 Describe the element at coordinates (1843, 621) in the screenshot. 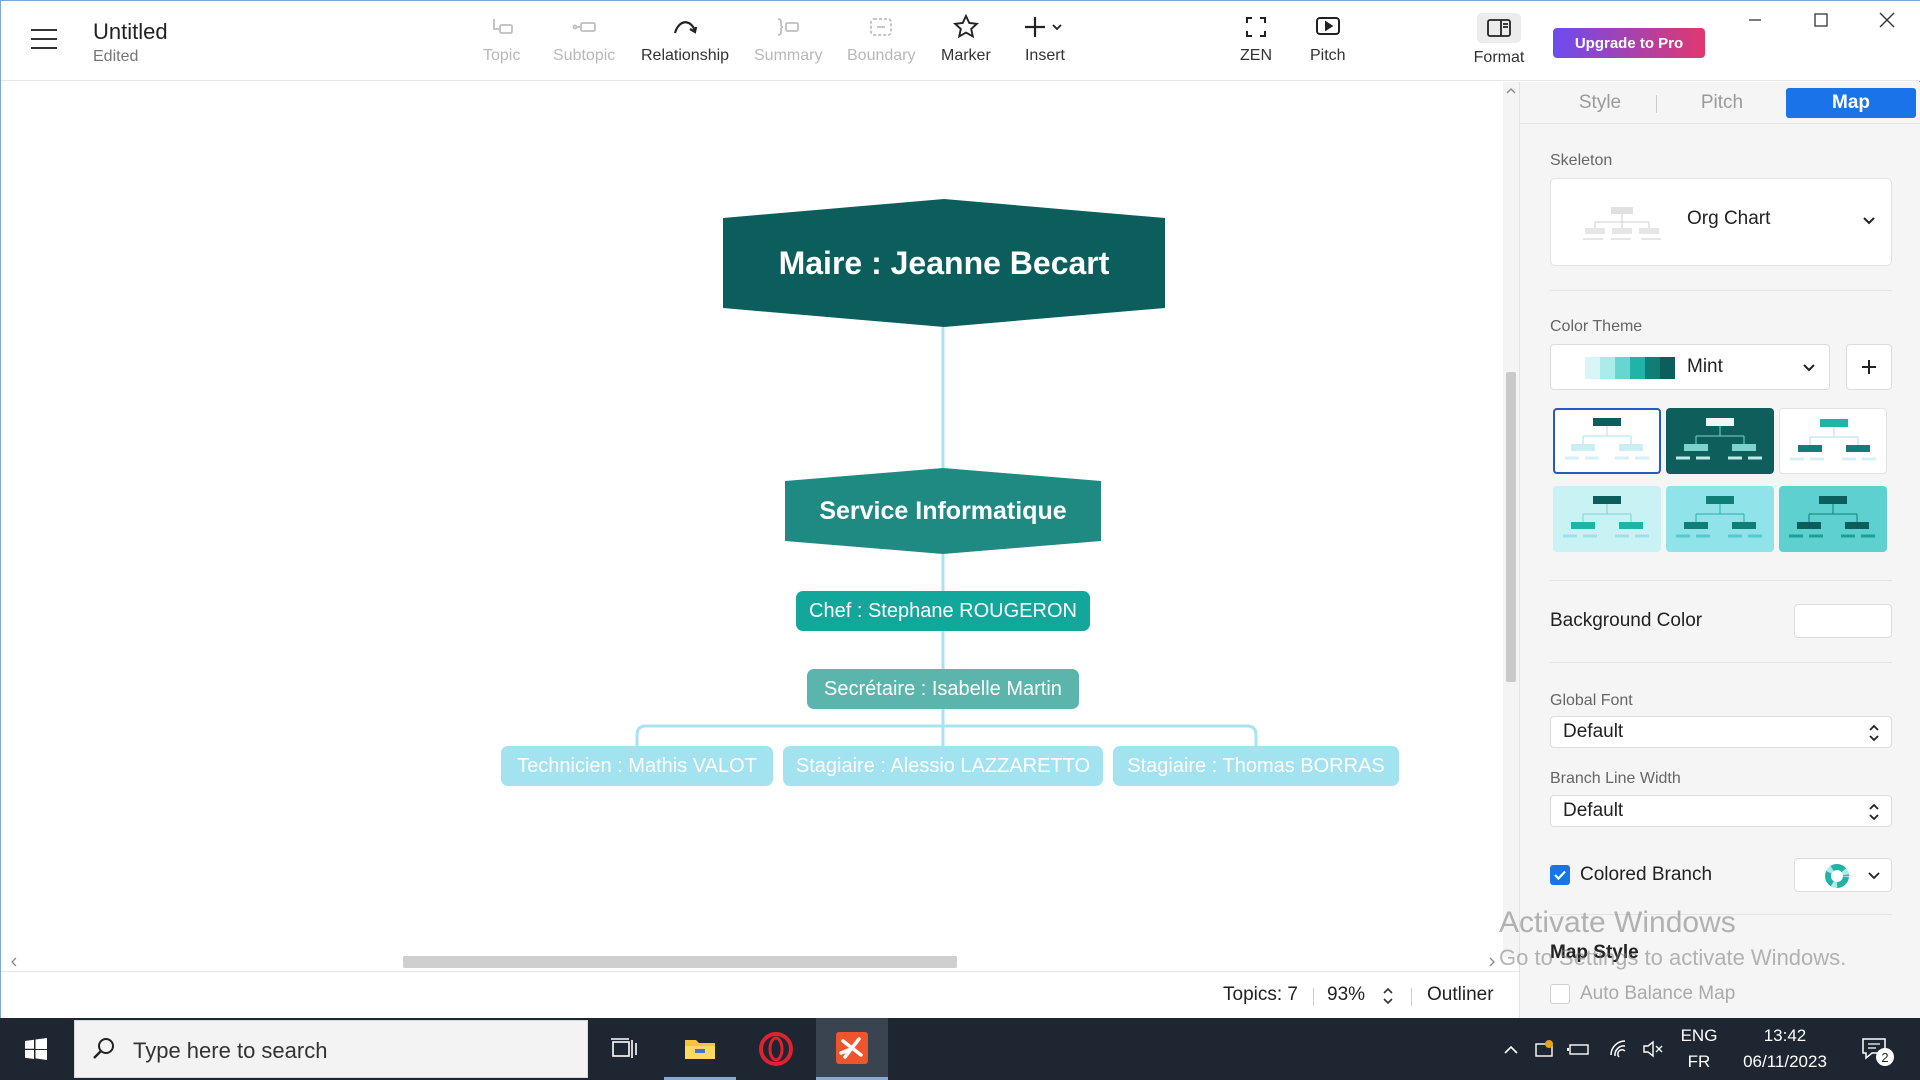

I see `background-color-swatch` at that location.